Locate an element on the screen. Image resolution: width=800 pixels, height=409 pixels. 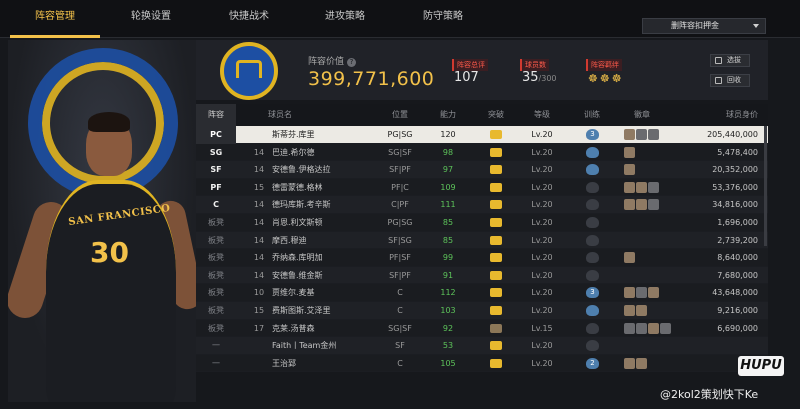
row-position: C|PF is located at coordinates (400, 205).